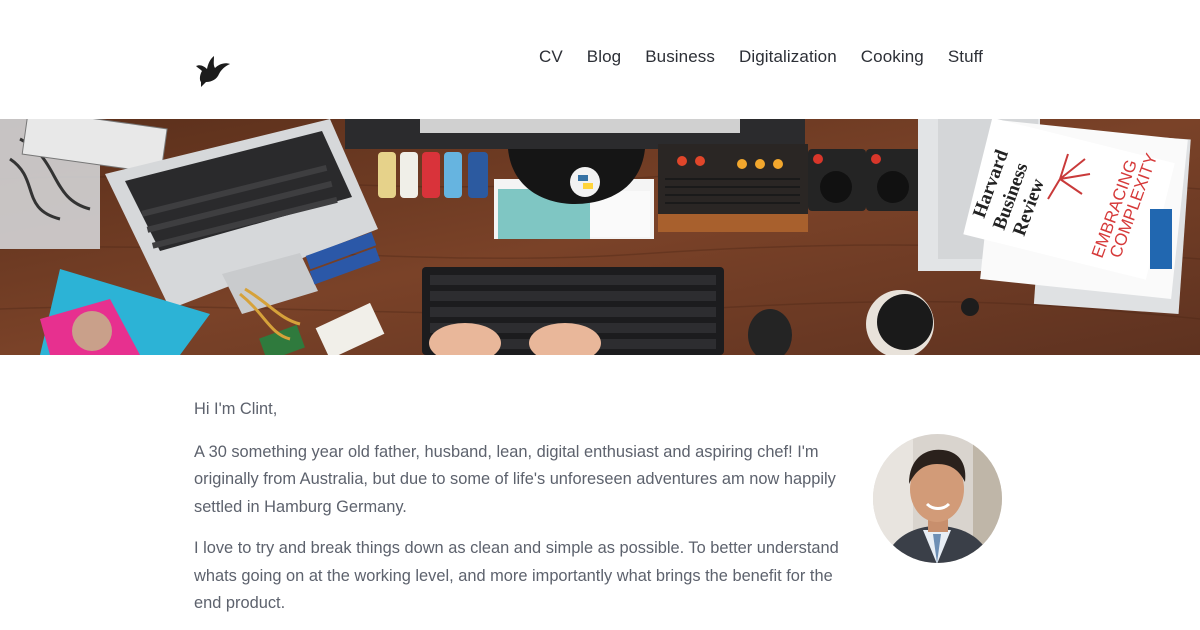  What do you see at coordinates (733, 188) in the screenshot?
I see `atari-console` at bounding box center [733, 188].